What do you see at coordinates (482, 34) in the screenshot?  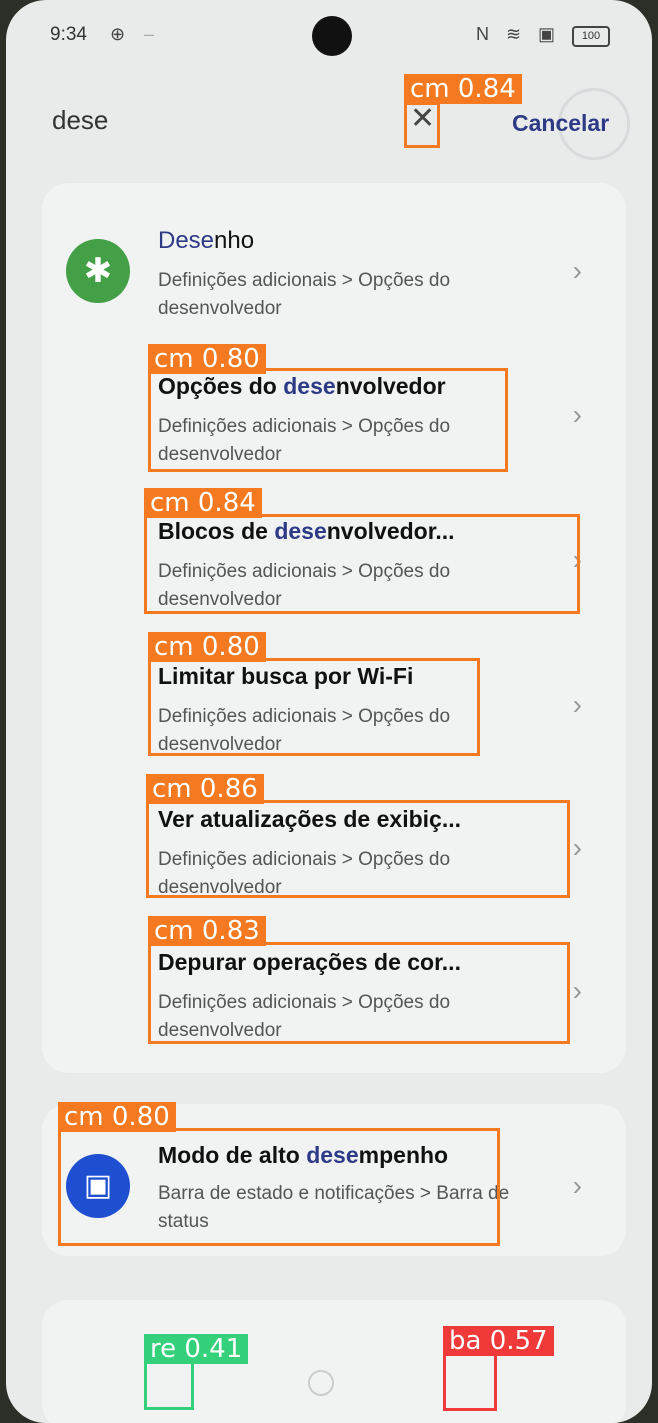 I see `nfc-icon: N` at bounding box center [482, 34].